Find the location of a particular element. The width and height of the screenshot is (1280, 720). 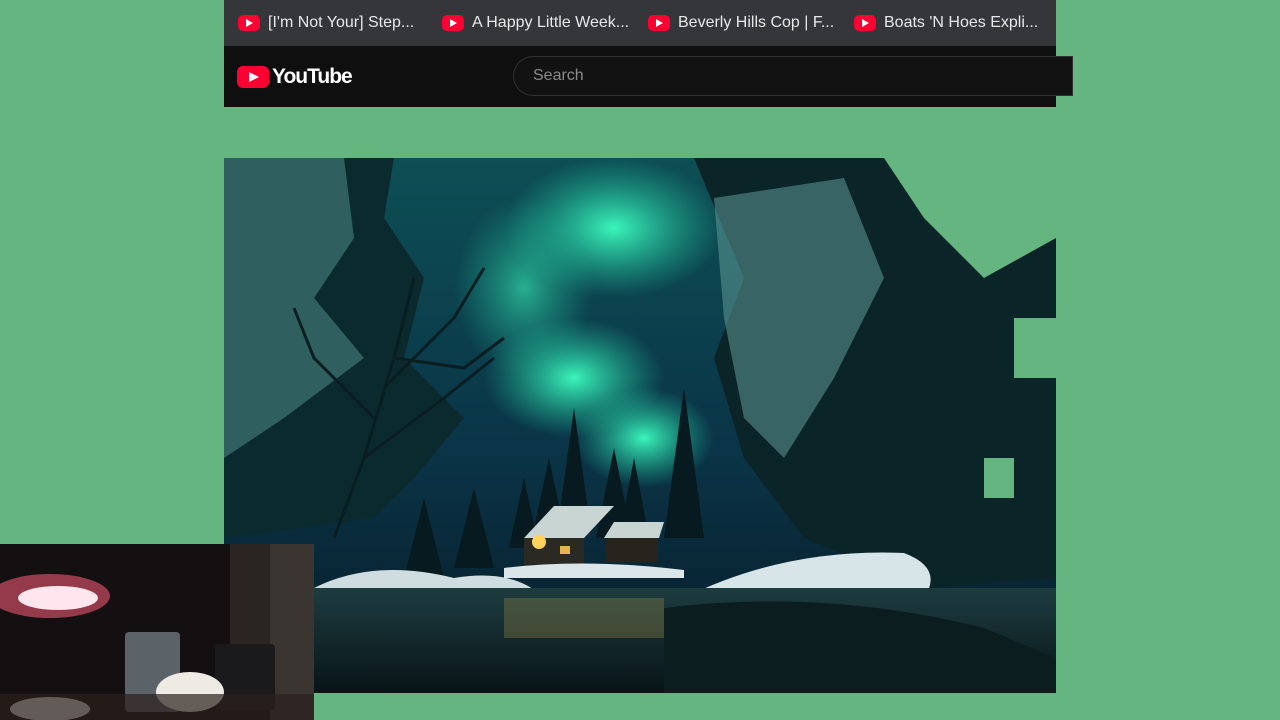

youtube-logo-icon is located at coordinates (253, 77).